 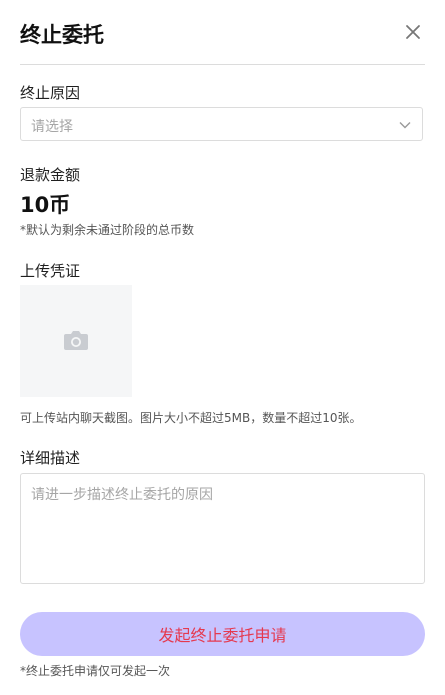 What do you see at coordinates (222, 634) in the screenshot?
I see `submit-button: 发起终止委托申请` at bounding box center [222, 634].